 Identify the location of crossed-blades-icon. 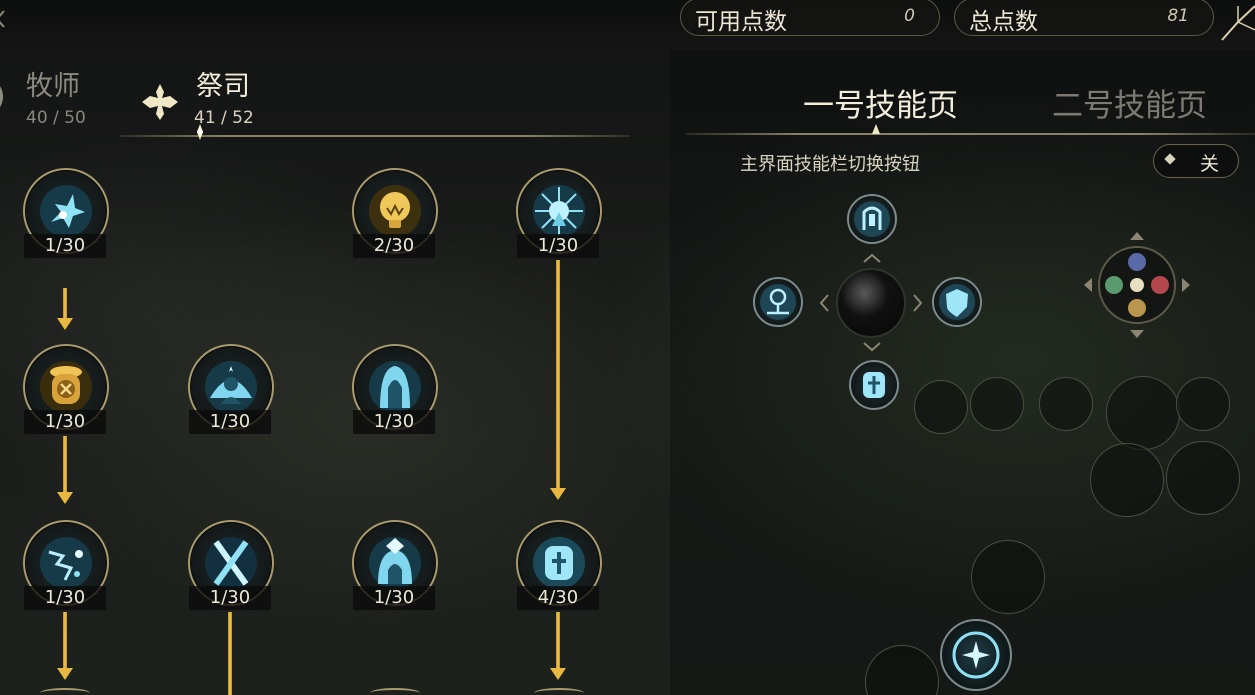
(231, 563).